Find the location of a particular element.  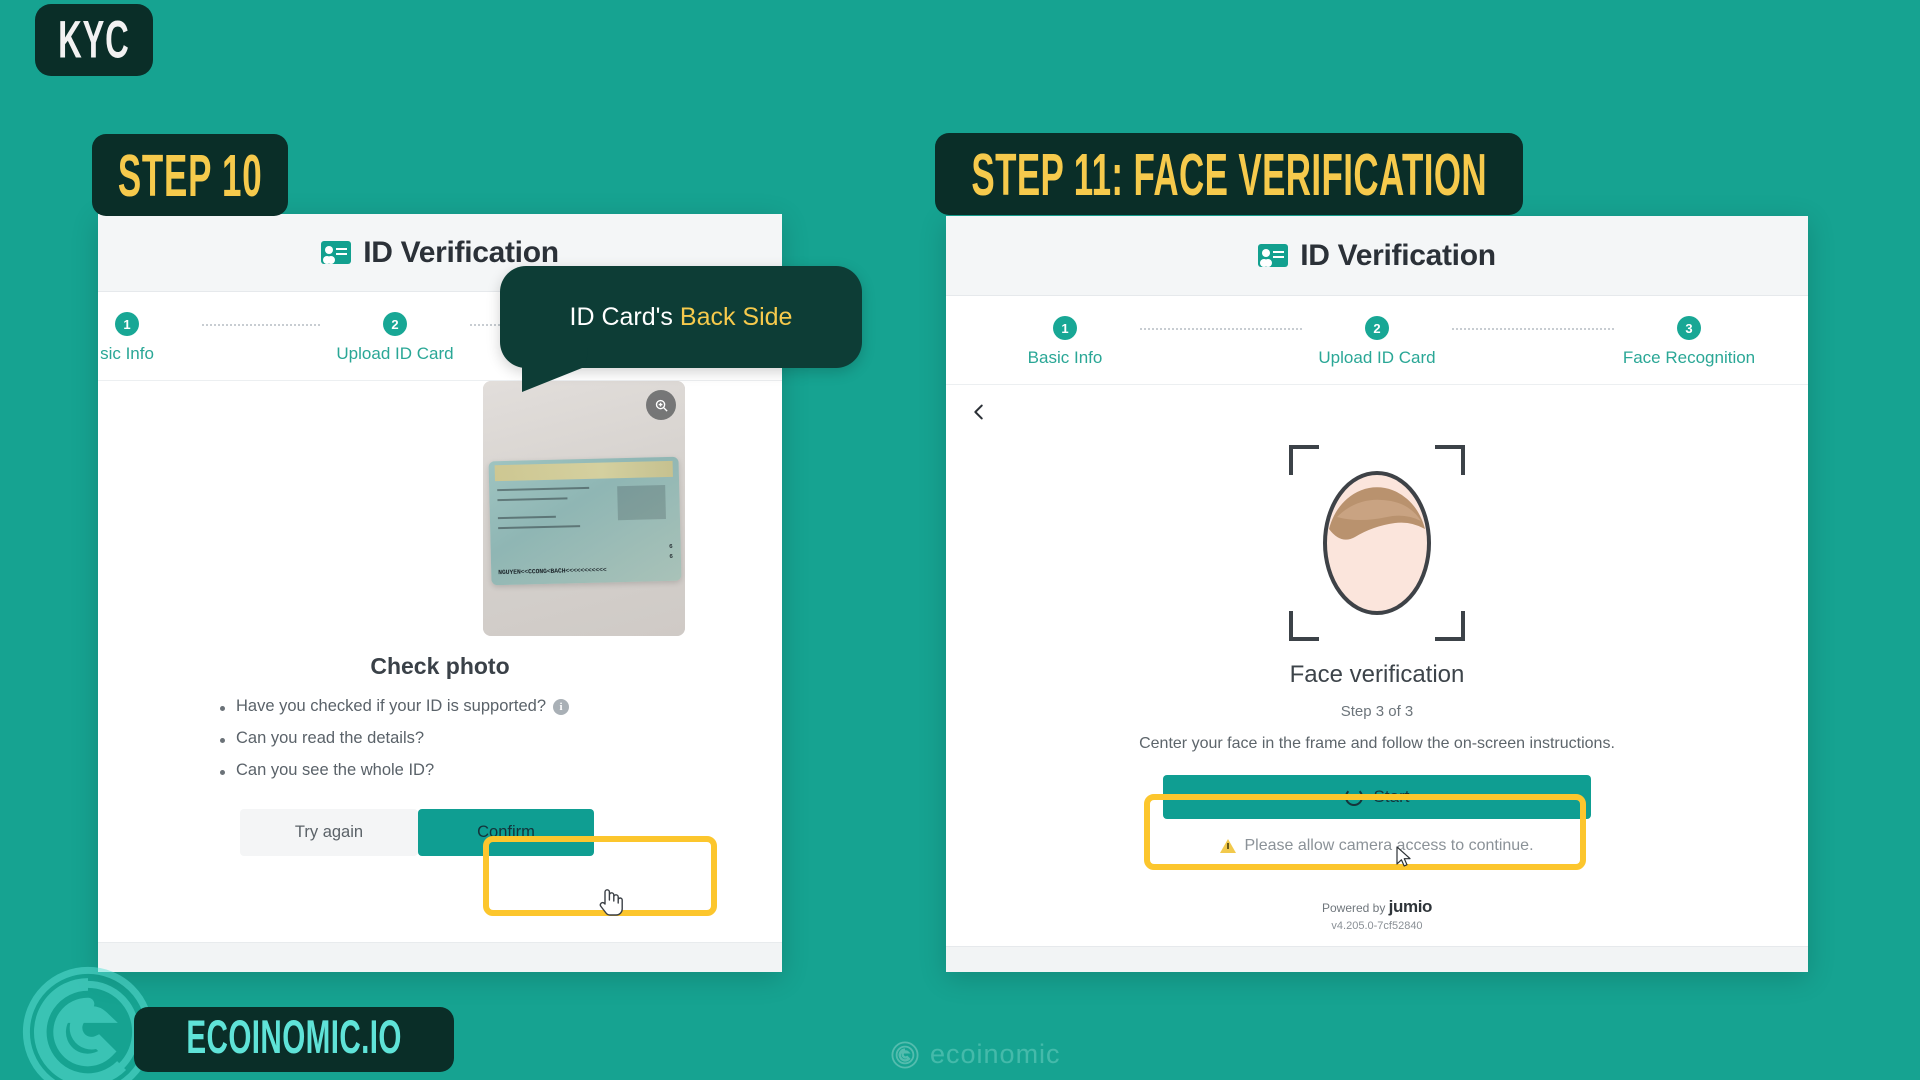

face-illustration-icon is located at coordinates (1377, 543).